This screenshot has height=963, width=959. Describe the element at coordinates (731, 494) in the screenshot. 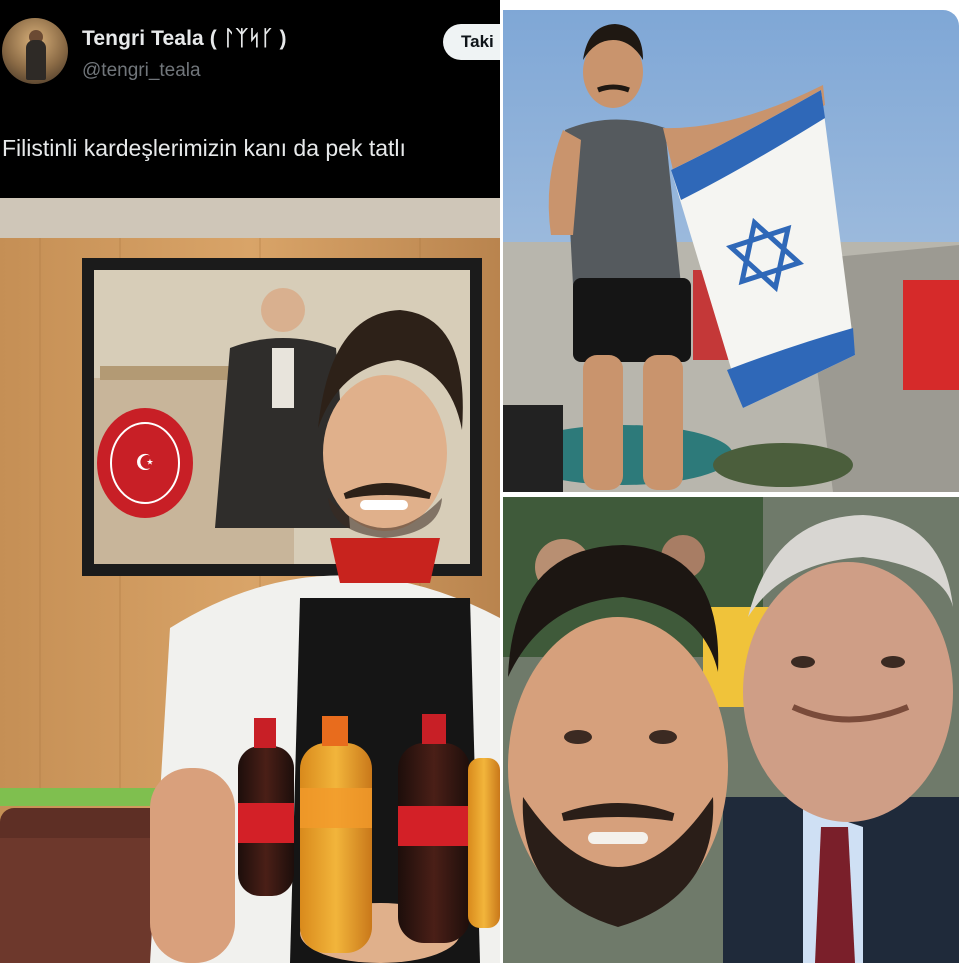

I see `panel-divider-horizontal` at that location.